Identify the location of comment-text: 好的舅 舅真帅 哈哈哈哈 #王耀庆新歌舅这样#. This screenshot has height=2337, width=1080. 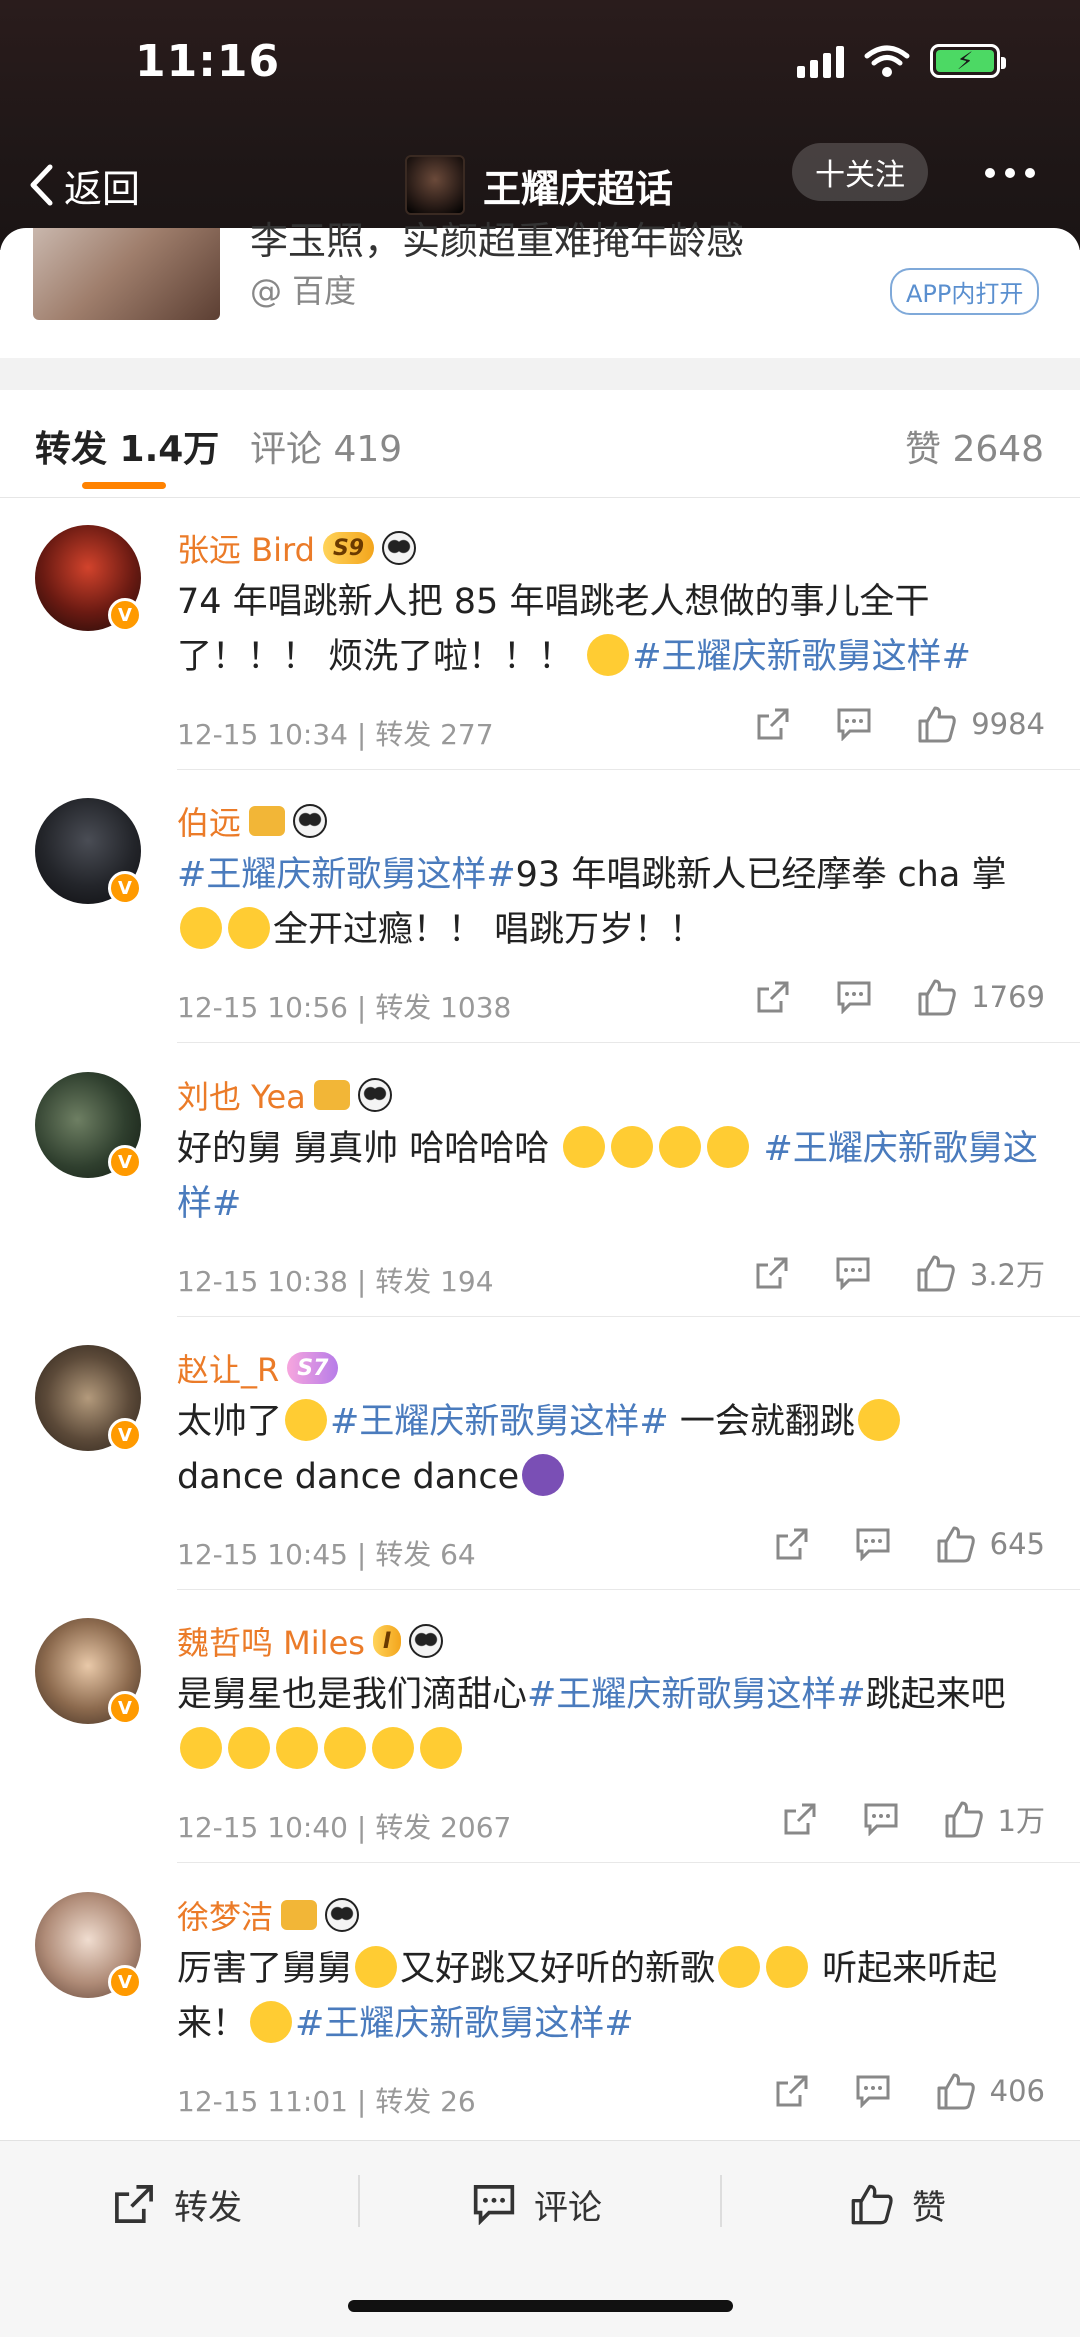
(617, 1177).